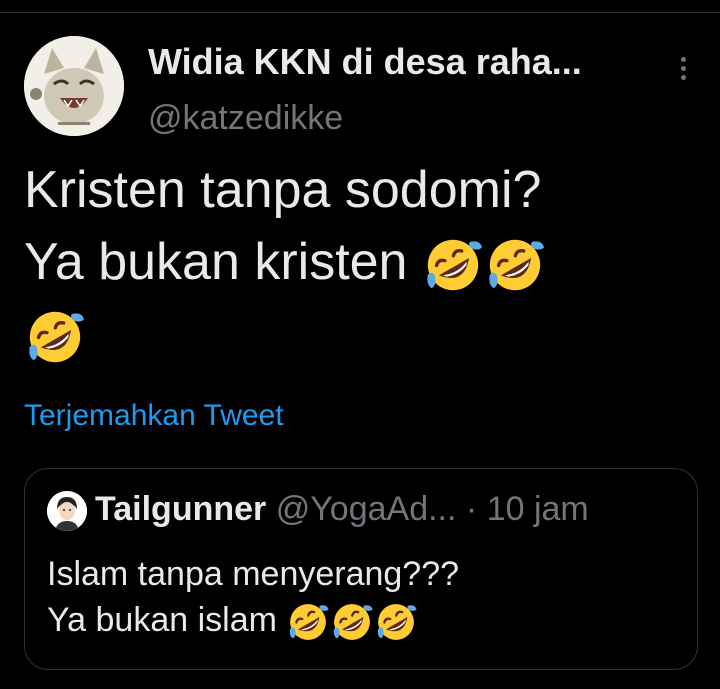 The height and width of the screenshot is (689, 720). I want to click on tweet-text-line-2: Ya bukan kristen, so click(364, 262).